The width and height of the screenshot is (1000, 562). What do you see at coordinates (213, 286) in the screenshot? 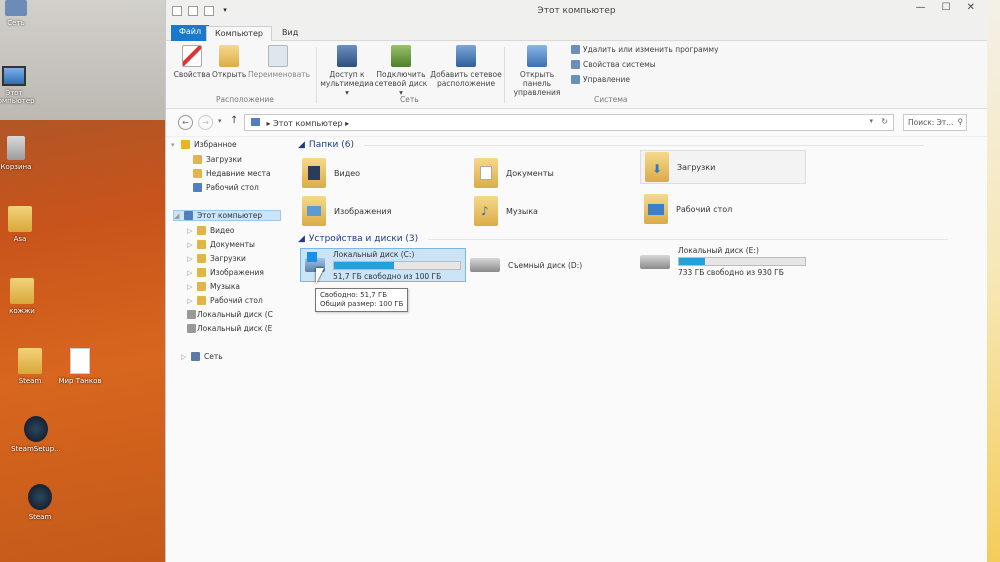
I see `nav-music: ▷ Музыка` at bounding box center [213, 286].